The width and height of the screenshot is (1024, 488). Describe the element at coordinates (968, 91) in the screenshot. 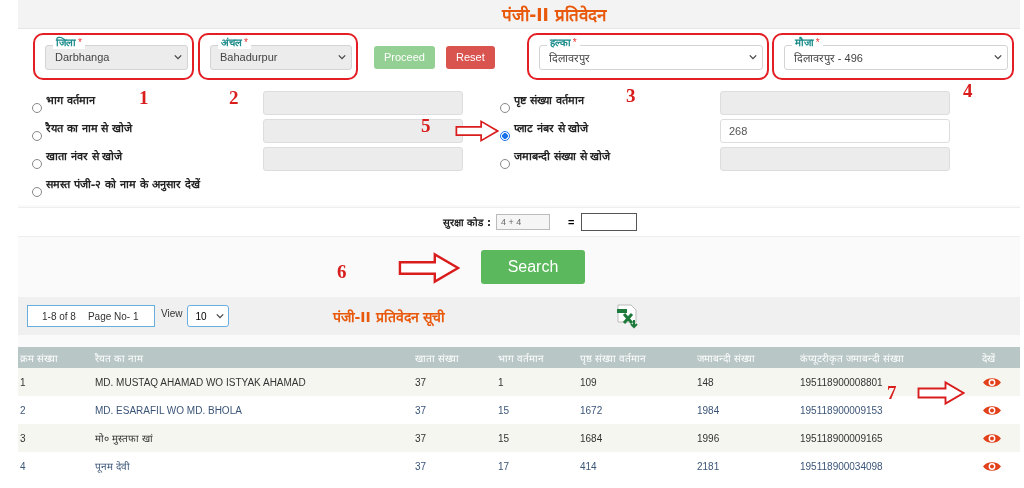

I see `annotation-number: 4` at that location.